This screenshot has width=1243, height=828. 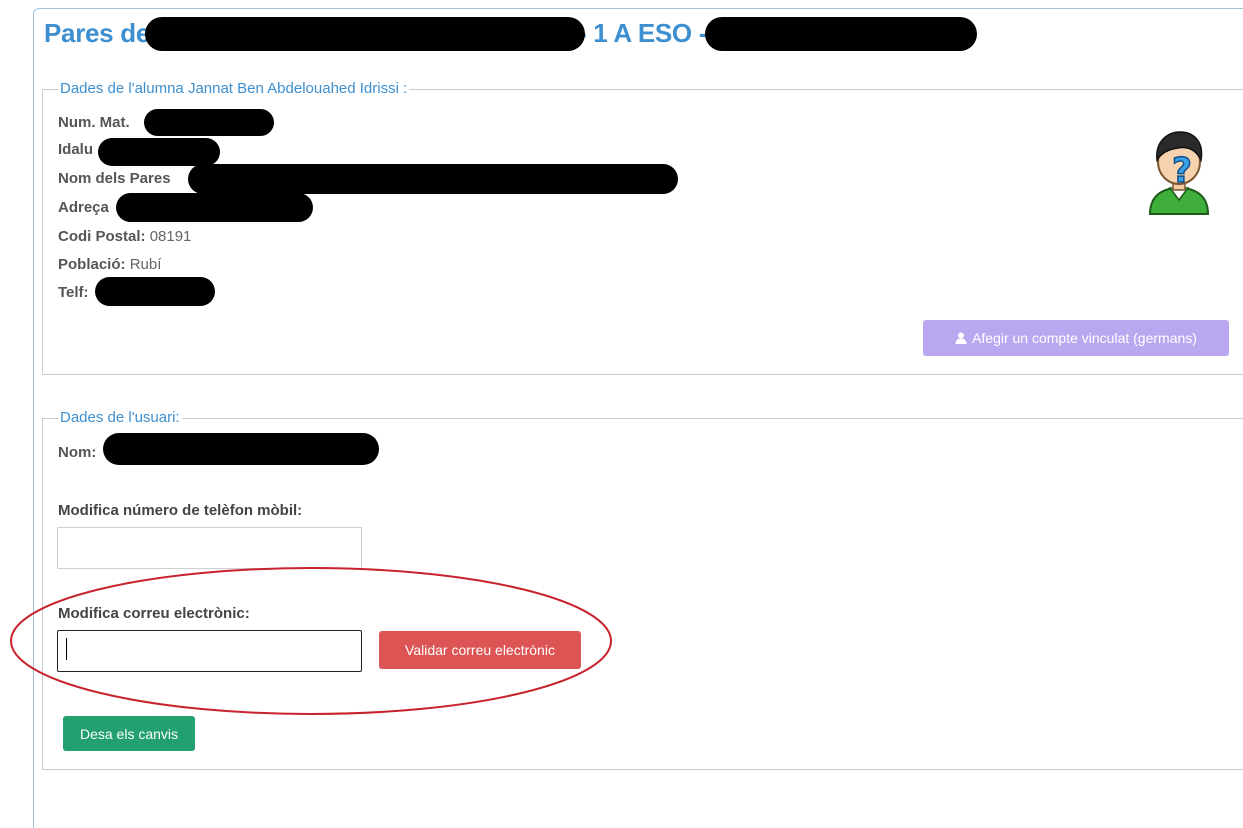 I want to click on email-input, so click(x=209, y=651).